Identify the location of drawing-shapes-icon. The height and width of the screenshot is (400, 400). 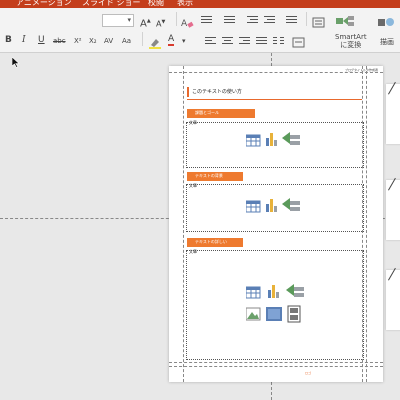
(386, 21).